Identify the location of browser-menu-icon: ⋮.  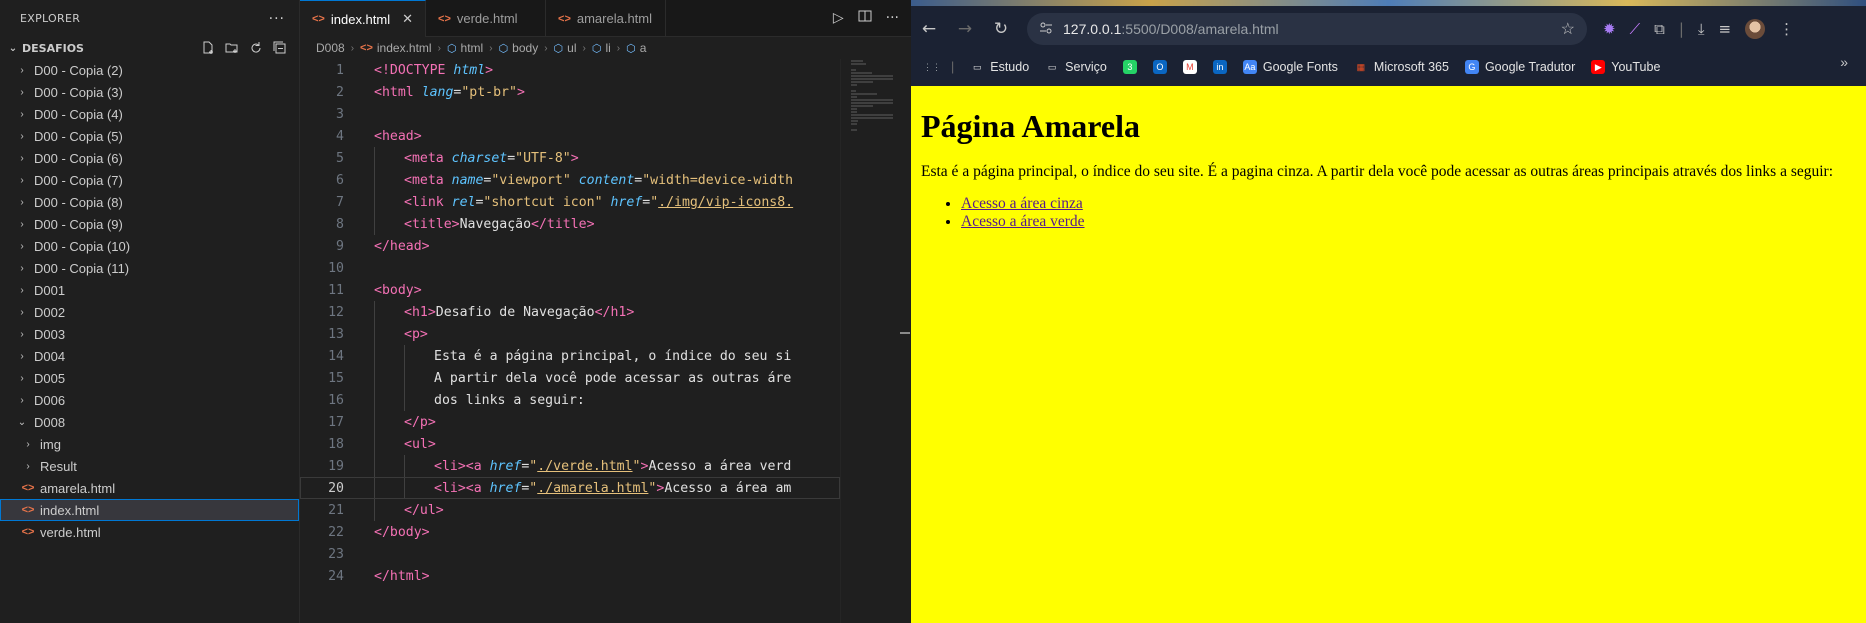
(1786, 29).